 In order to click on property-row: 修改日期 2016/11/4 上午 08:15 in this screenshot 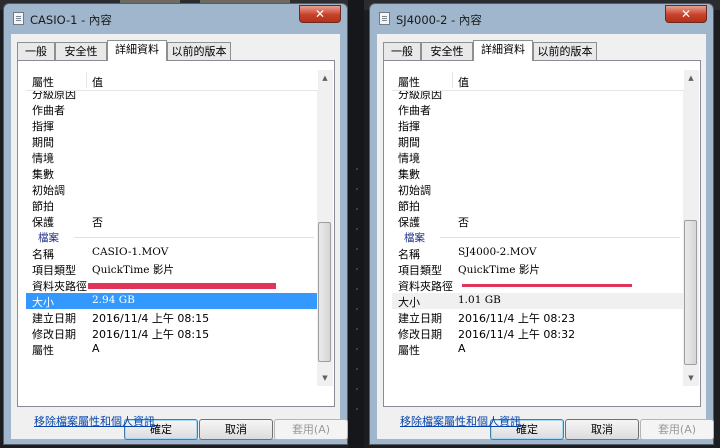, I will do `click(172, 333)`.